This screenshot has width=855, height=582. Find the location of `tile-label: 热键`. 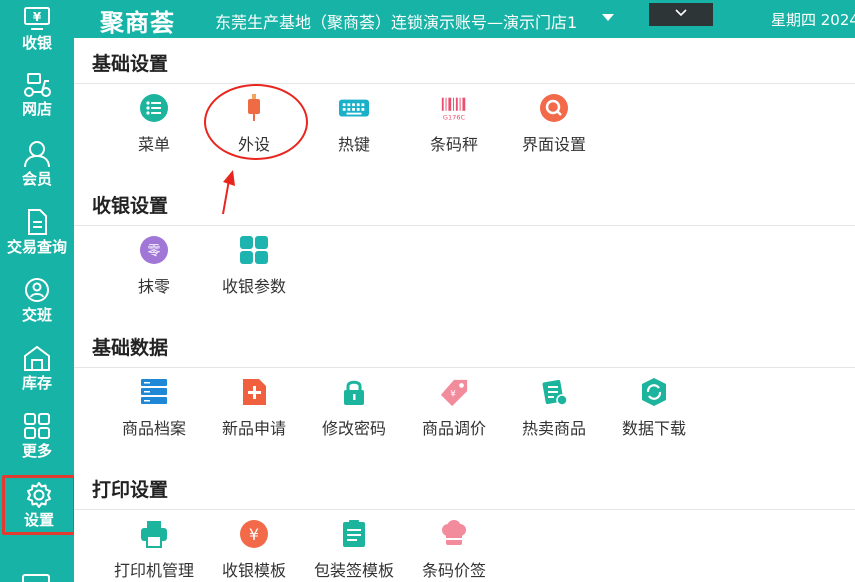

tile-label: 热键 is located at coordinates (353, 144).